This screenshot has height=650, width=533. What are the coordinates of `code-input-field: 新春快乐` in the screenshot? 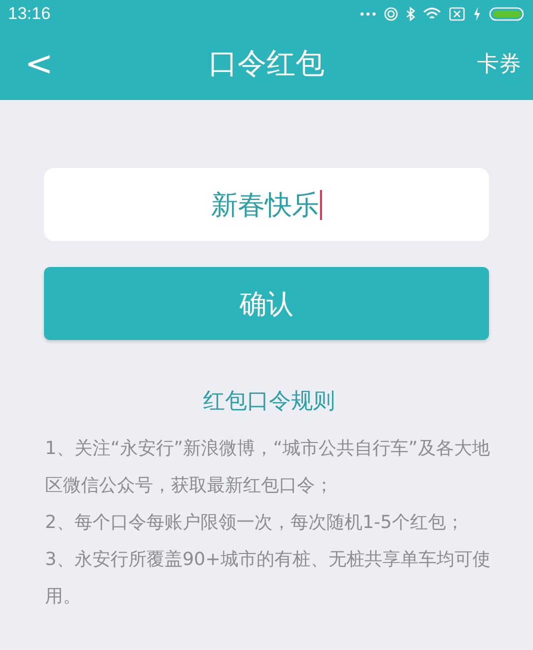 It's located at (266, 204).